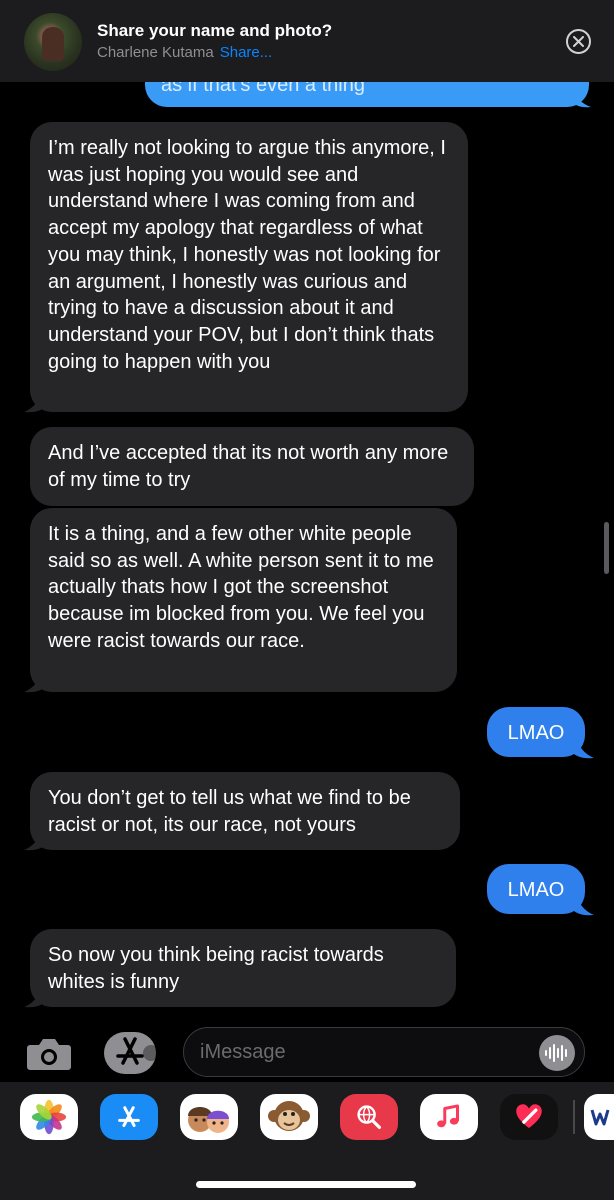 The image size is (614, 1200). What do you see at coordinates (209, 1117) in the screenshot?
I see `memoji-icon` at bounding box center [209, 1117].